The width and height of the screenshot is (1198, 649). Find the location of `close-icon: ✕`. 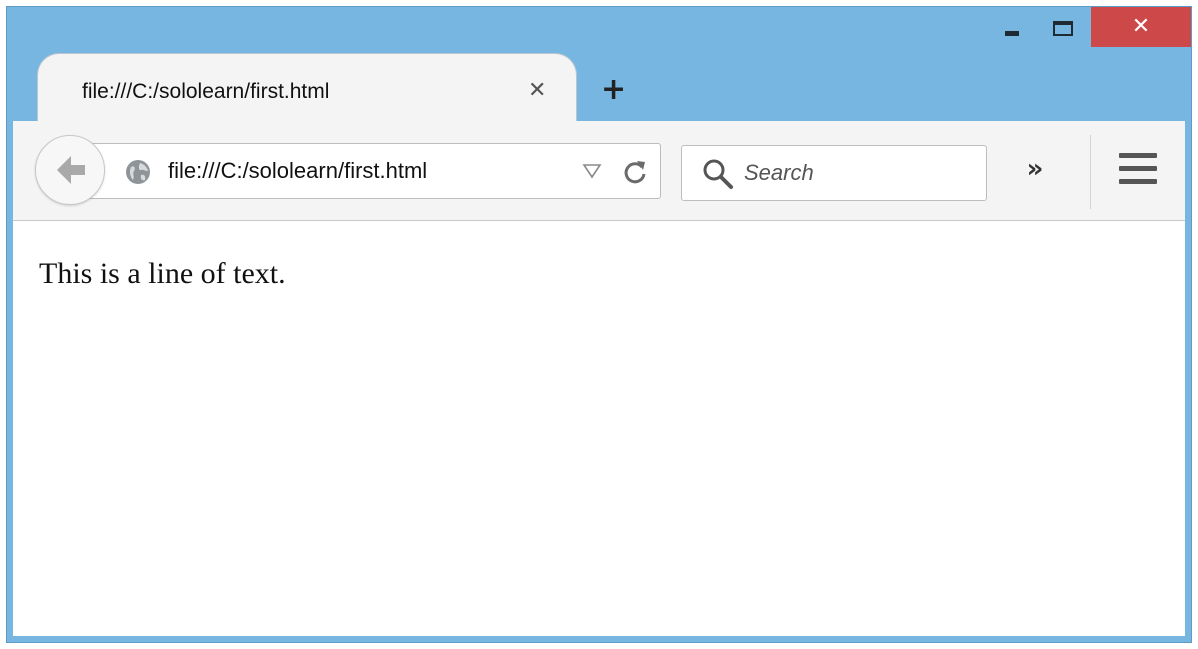

close-icon: ✕ is located at coordinates (1141, 26).